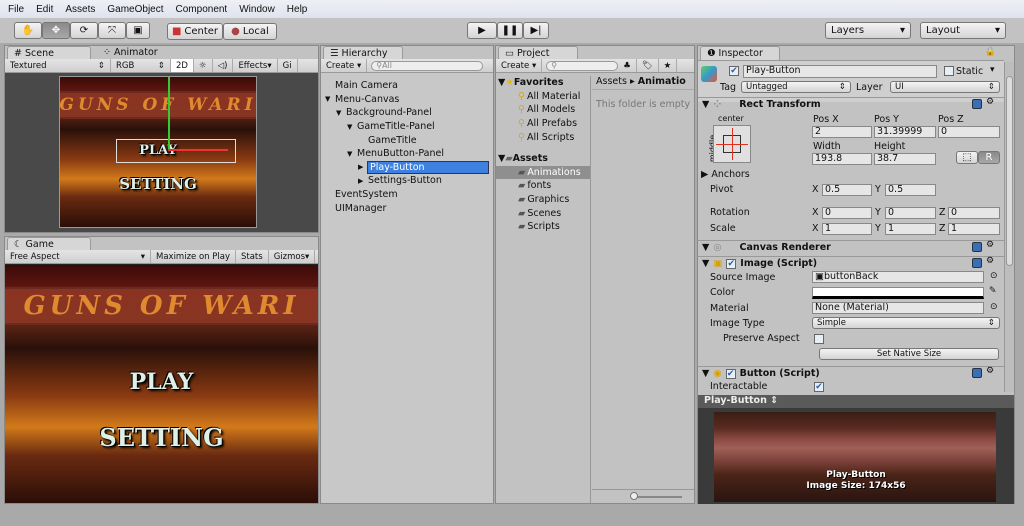 This screenshot has height=526, width=1024. What do you see at coordinates (80, 9) in the screenshot?
I see `menu-assets: Assets` at bounding box center [80, 9].